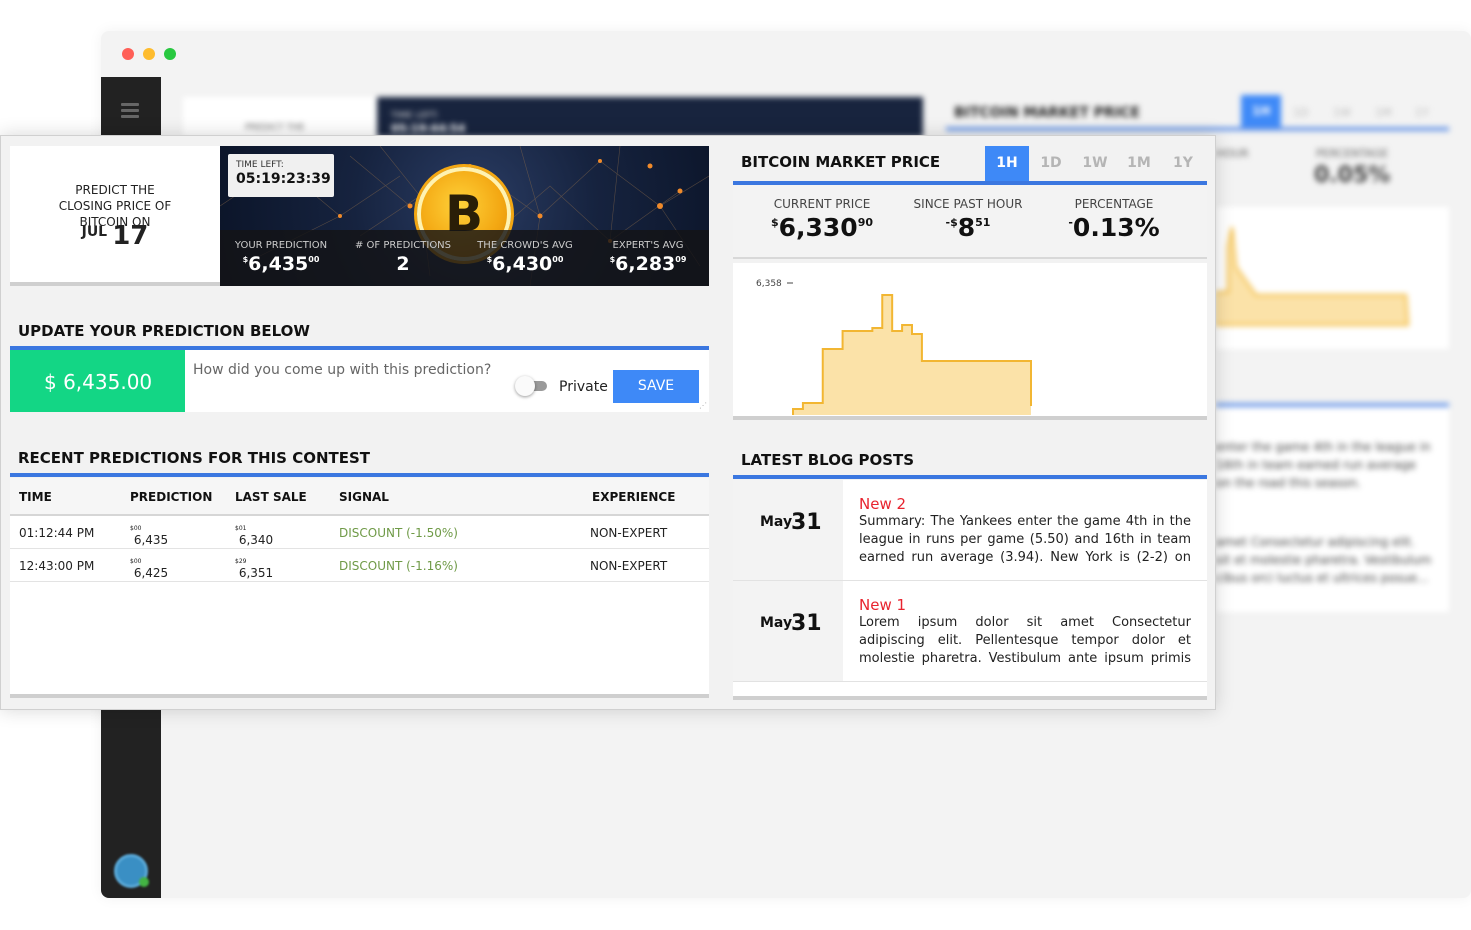 This screenshot has width=1471, height=930. Describe the element at coordinates (275, 128) in the screenshot. I see `bg-predict-label: PREDICT THE` at that location.